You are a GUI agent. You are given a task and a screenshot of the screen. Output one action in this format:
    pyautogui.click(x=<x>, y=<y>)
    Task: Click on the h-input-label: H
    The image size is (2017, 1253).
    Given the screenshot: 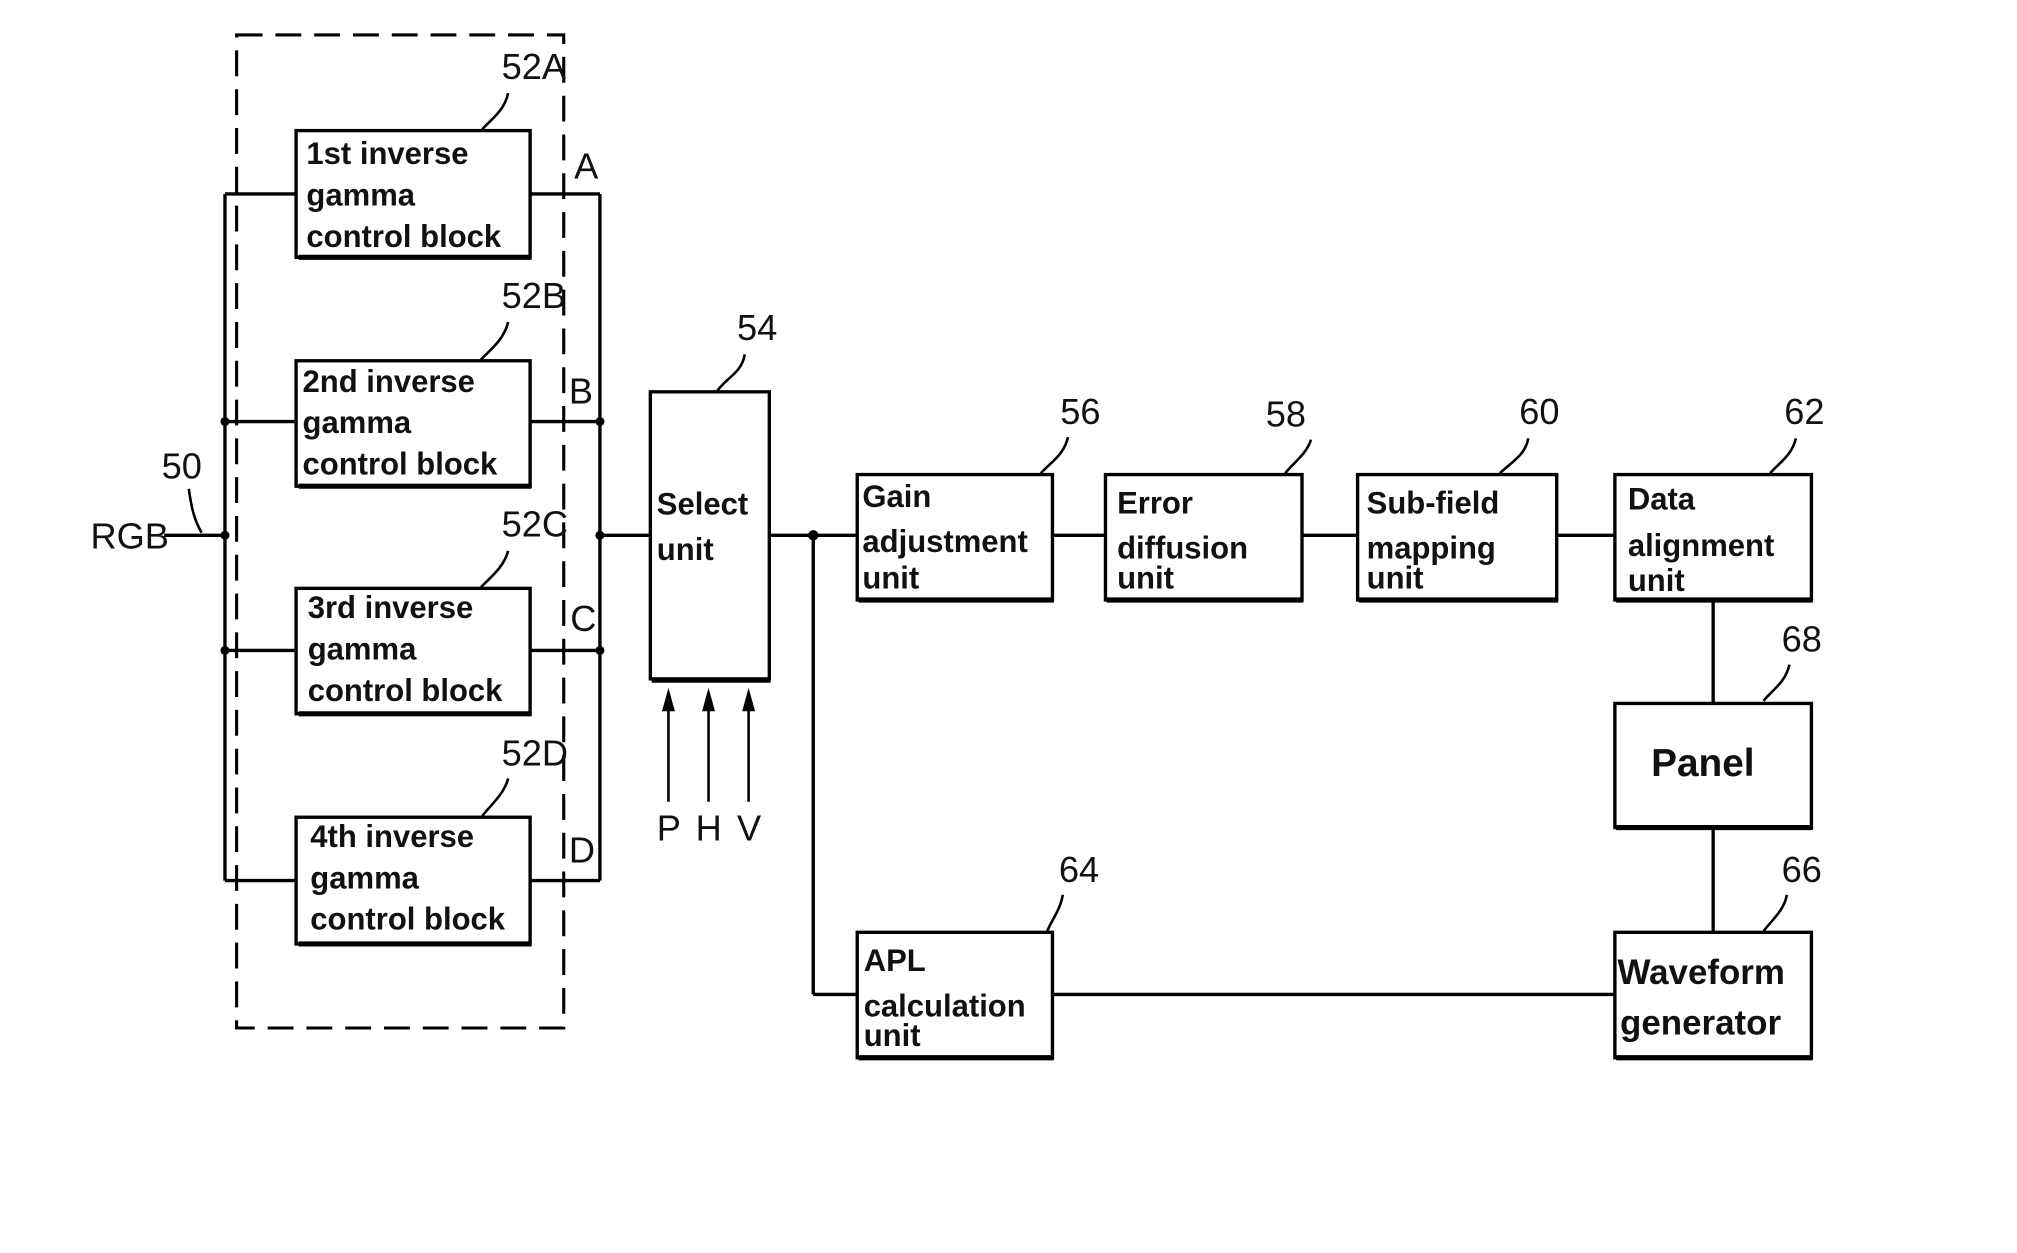 What is the action you would take?
    pyautogui.click(x=709, y=828)
    